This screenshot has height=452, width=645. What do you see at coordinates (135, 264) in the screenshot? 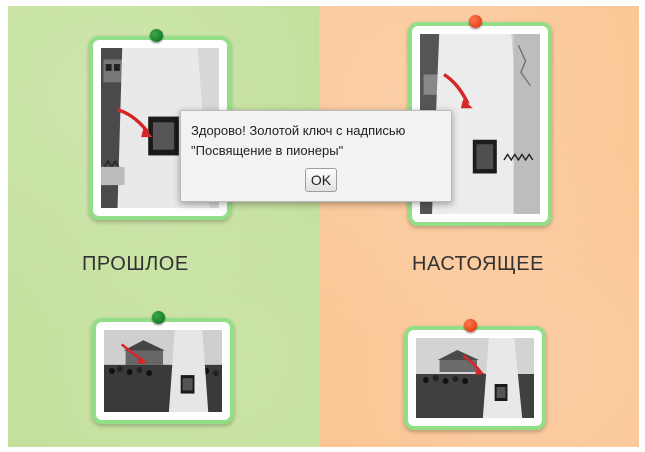
I see `past-label: ПРОШЛОЕ` at bounding box center [135, 264].